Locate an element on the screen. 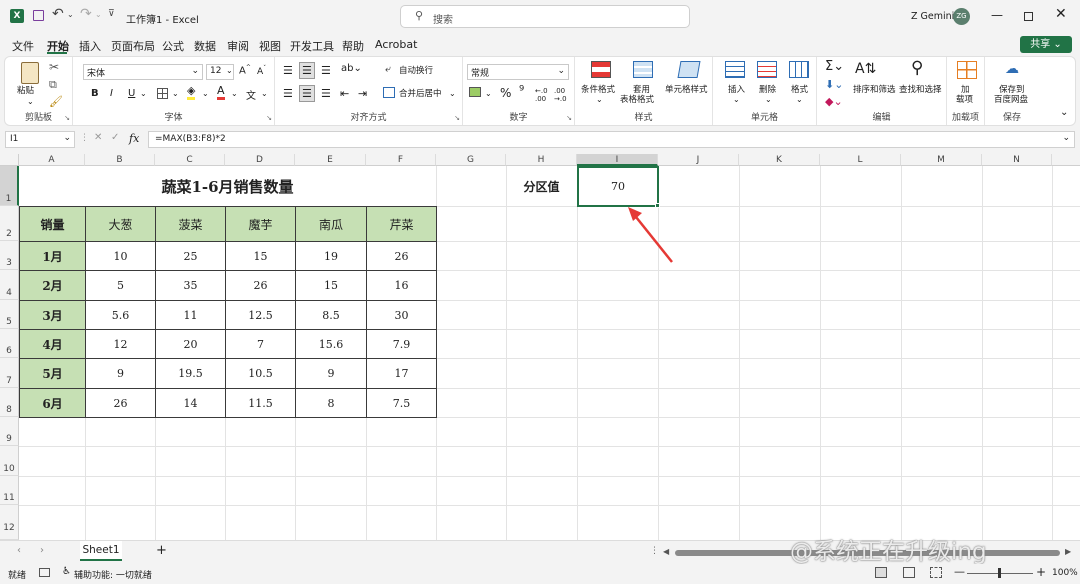 The image size is (1080, 584). menu-insert: 插入 is located at coordinates (90, 46).